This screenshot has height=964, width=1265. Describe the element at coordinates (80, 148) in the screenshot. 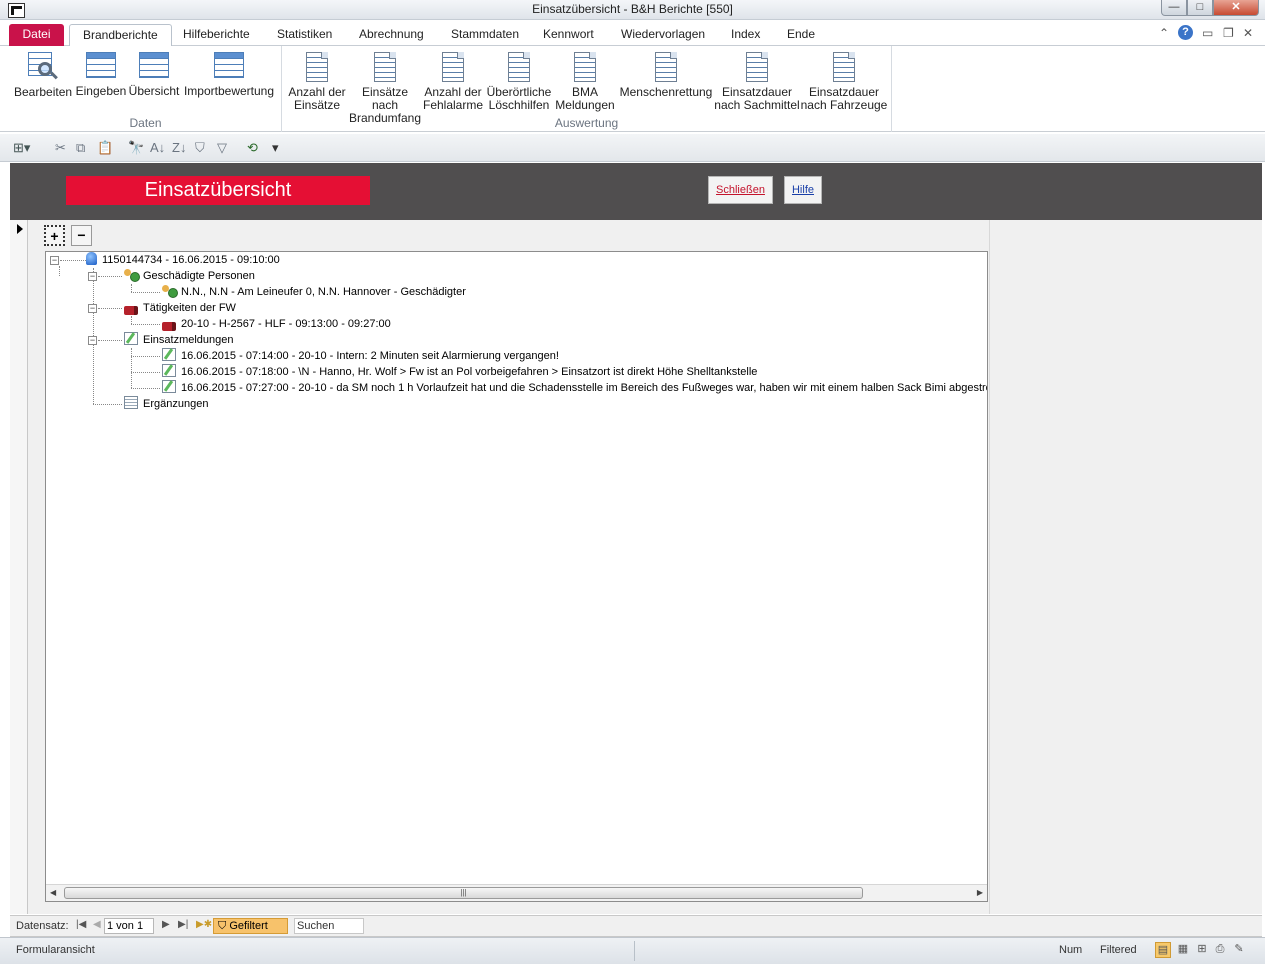

I see `copy-icon: ⧉` at that location.